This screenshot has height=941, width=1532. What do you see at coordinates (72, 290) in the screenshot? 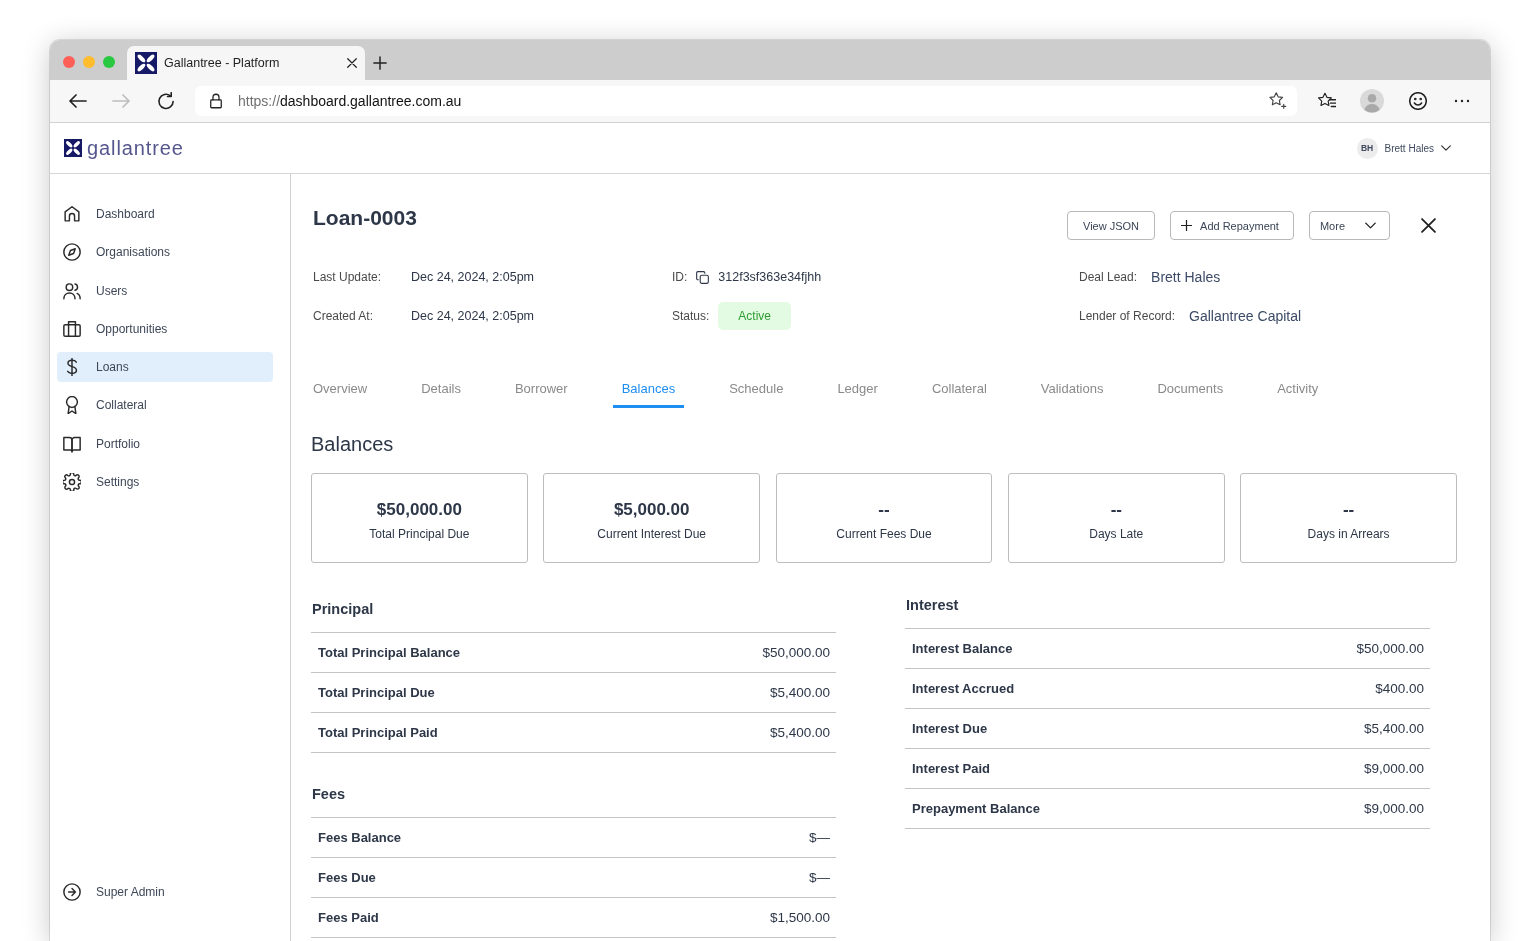
I see `users-icon` at bounding box center [72, 290].